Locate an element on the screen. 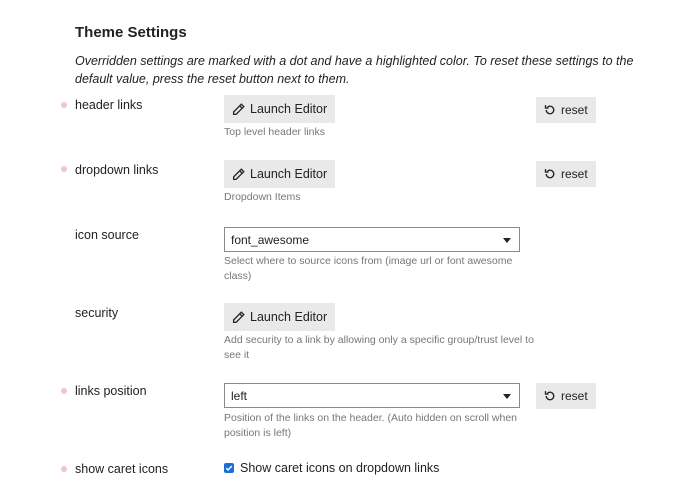 This screenshot has height=498, width=690. setting-help-header-links: Top level header links is located at coordinates (274, 132).